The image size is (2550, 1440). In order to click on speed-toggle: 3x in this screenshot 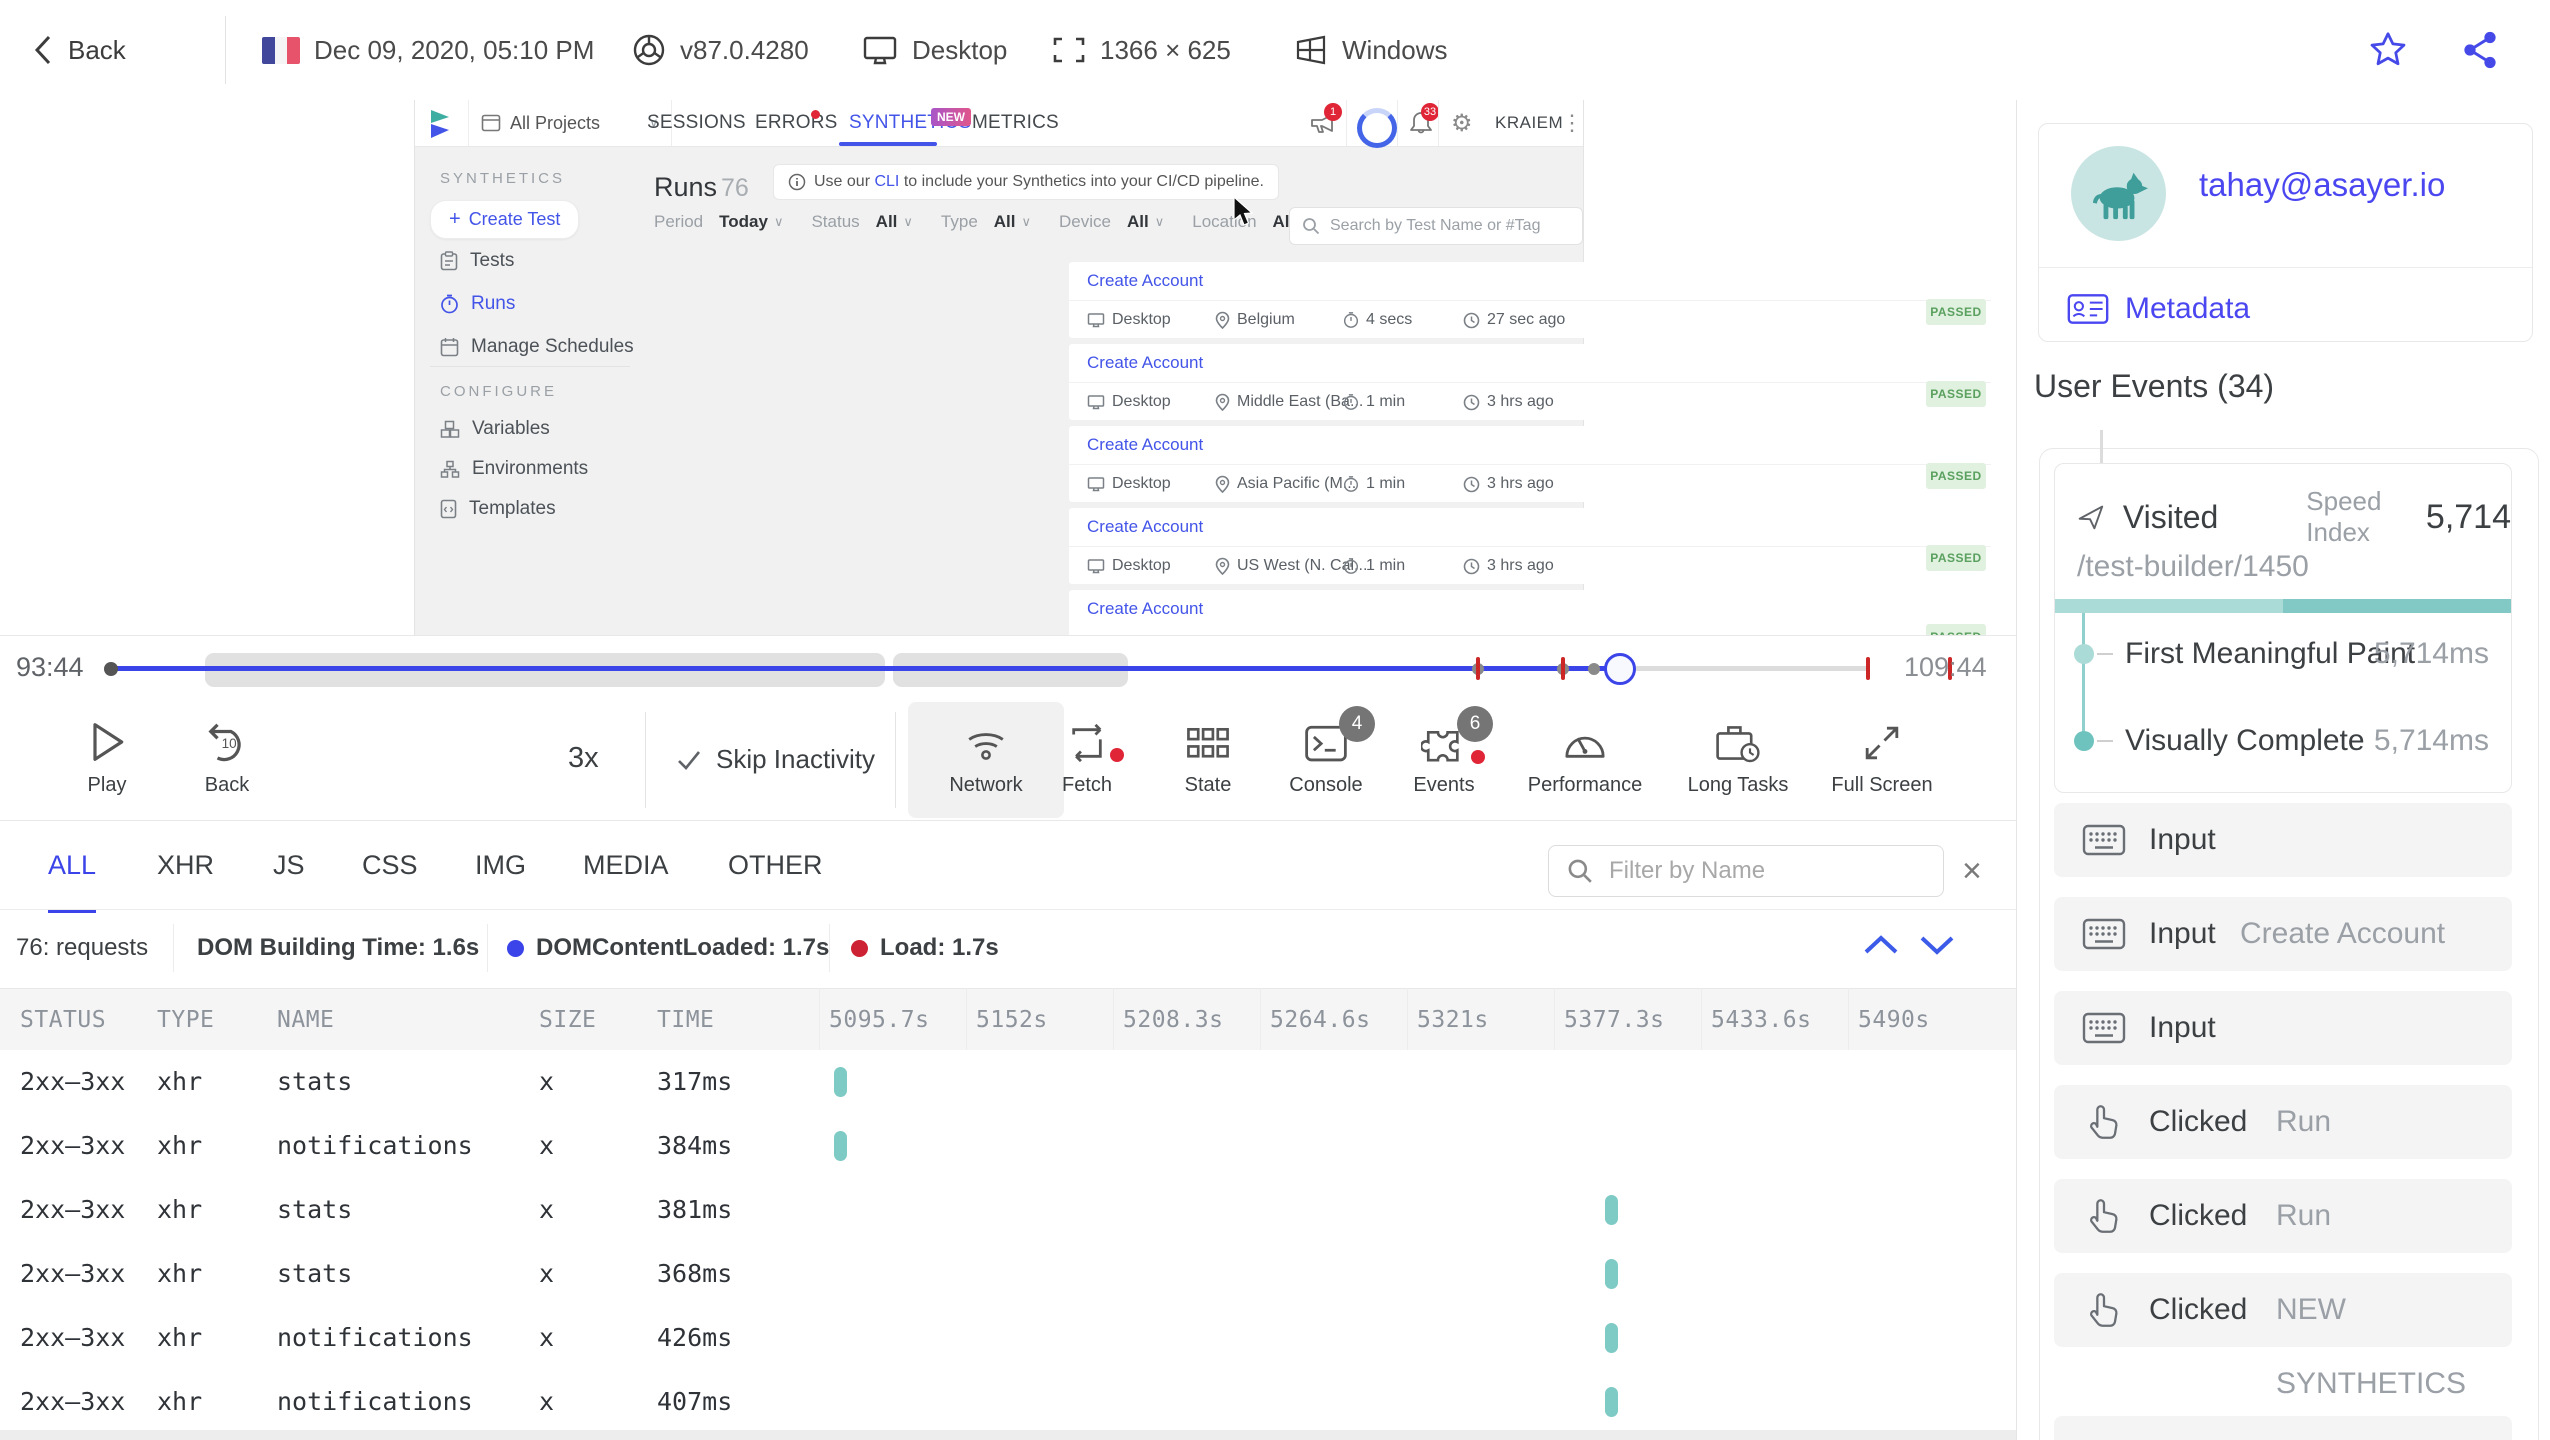, I will do `click(583, 758)`.